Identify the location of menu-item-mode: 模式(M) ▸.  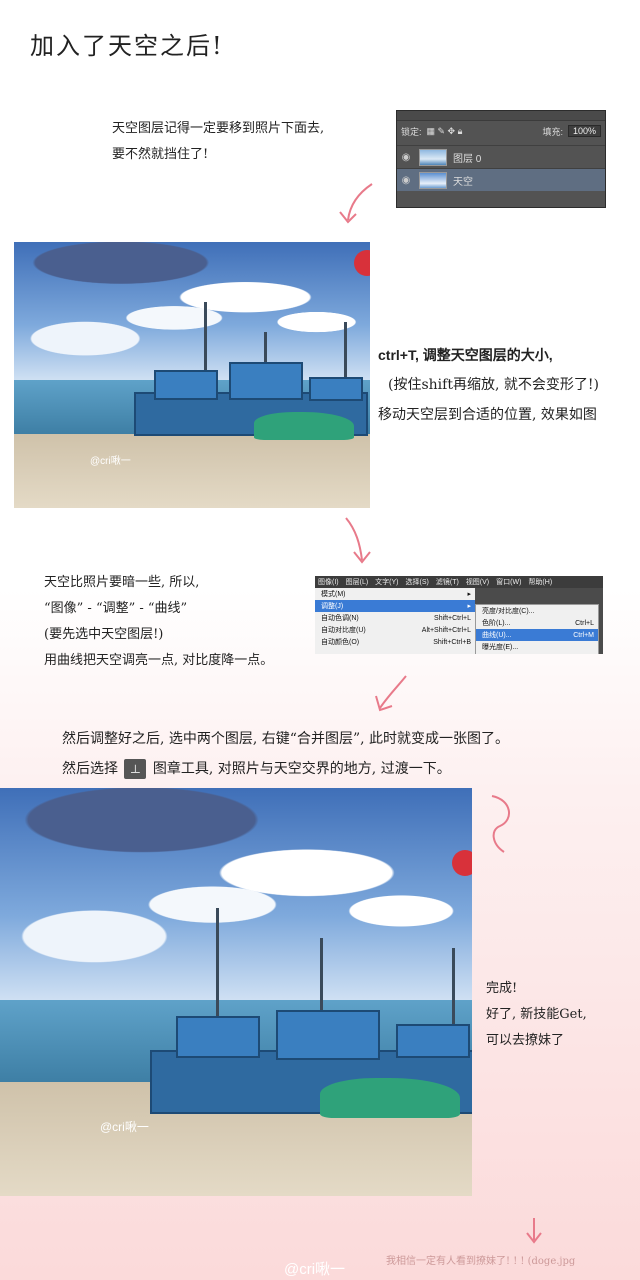
(395, 594).